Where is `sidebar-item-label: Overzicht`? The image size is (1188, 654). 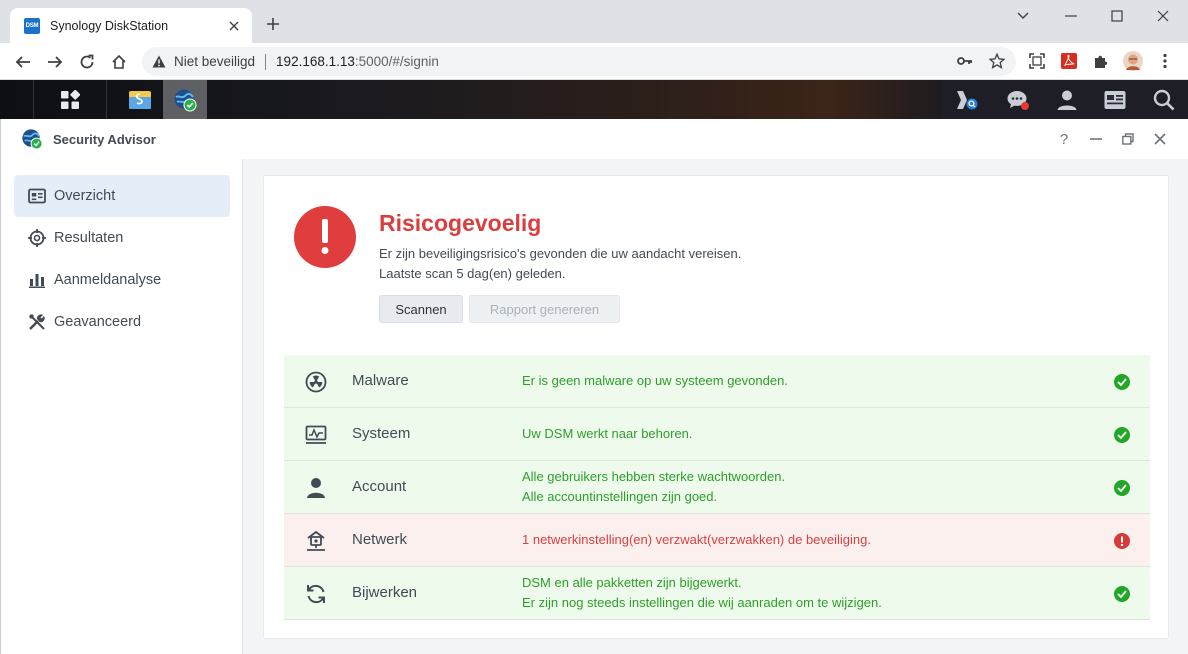 sidebar-item-label: Overzicht is located at coordinates (85, 196).